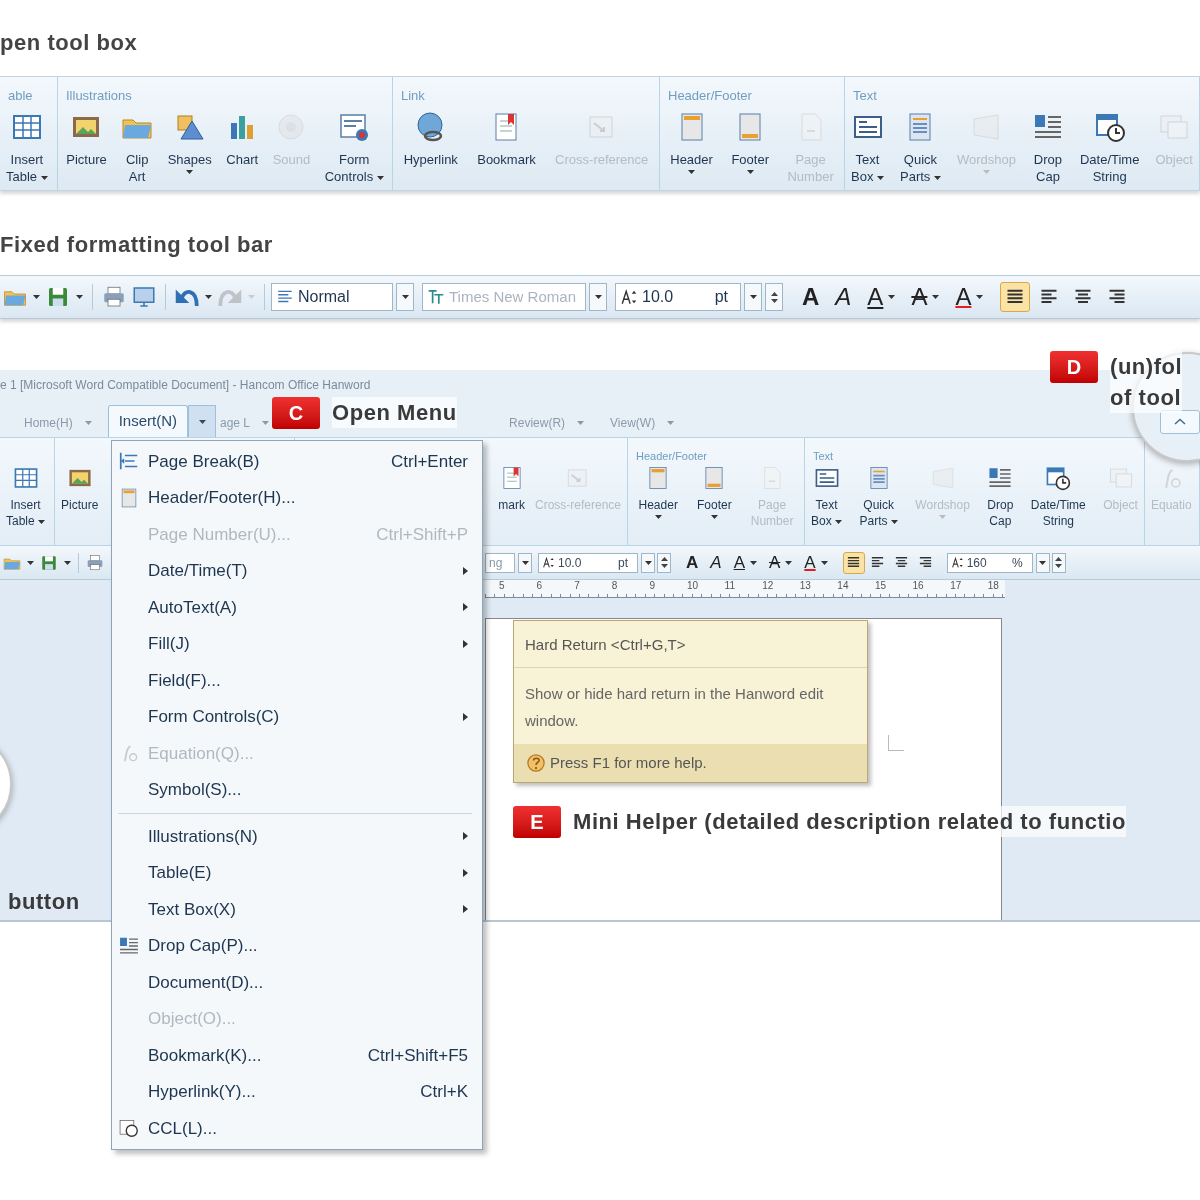  What do you see at coordinates (511, 489) in the screenshot?
I see `ribbon-button: mark` at bounding box center [511, 489].